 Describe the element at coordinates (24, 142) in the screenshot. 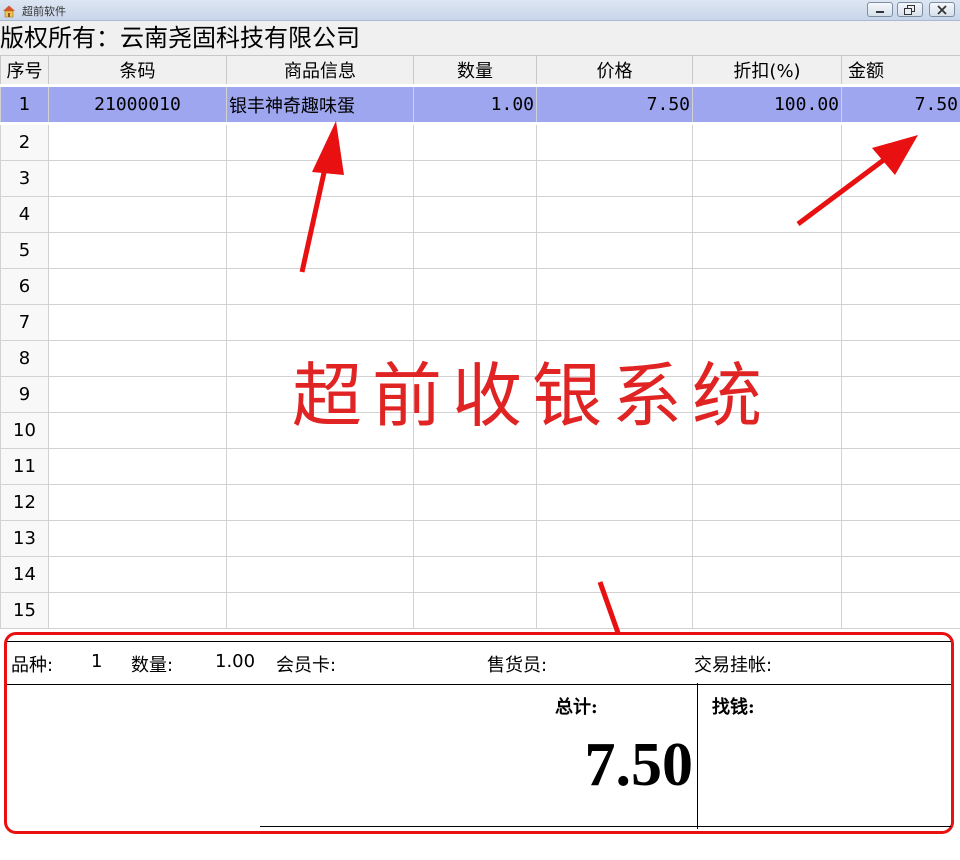

I see `row-seq: 2` at that location.